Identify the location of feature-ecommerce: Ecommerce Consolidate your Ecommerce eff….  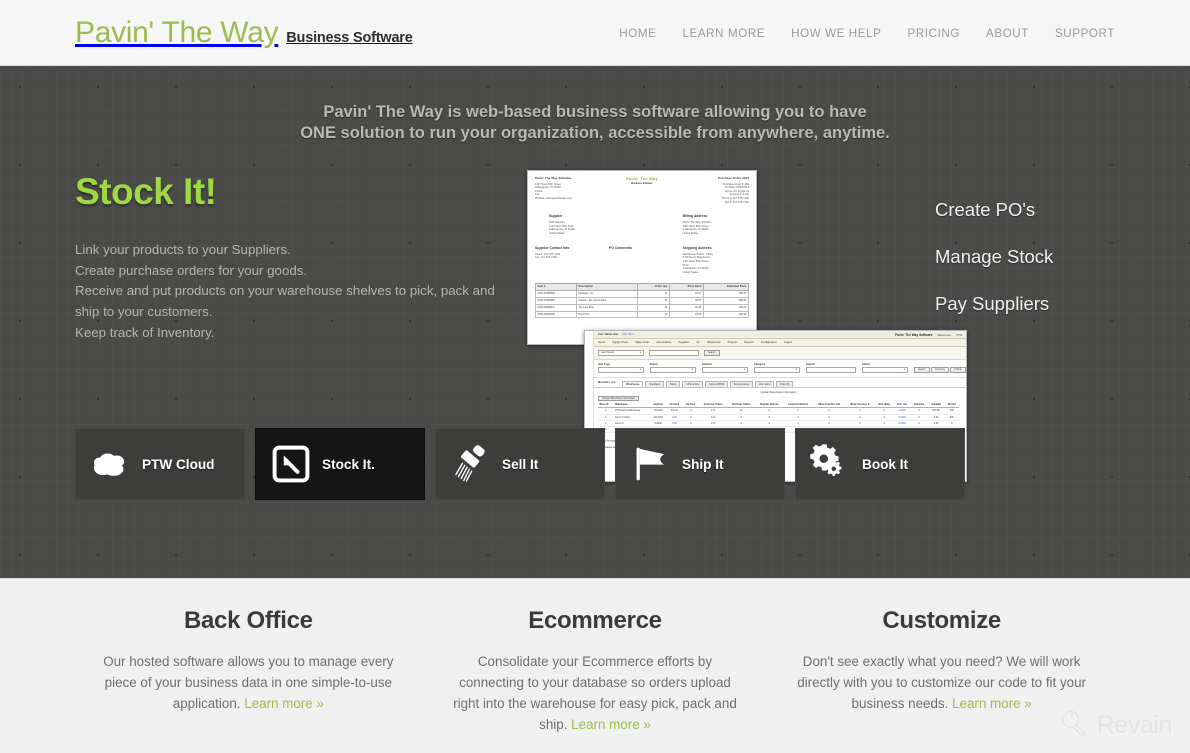
(595, 671).